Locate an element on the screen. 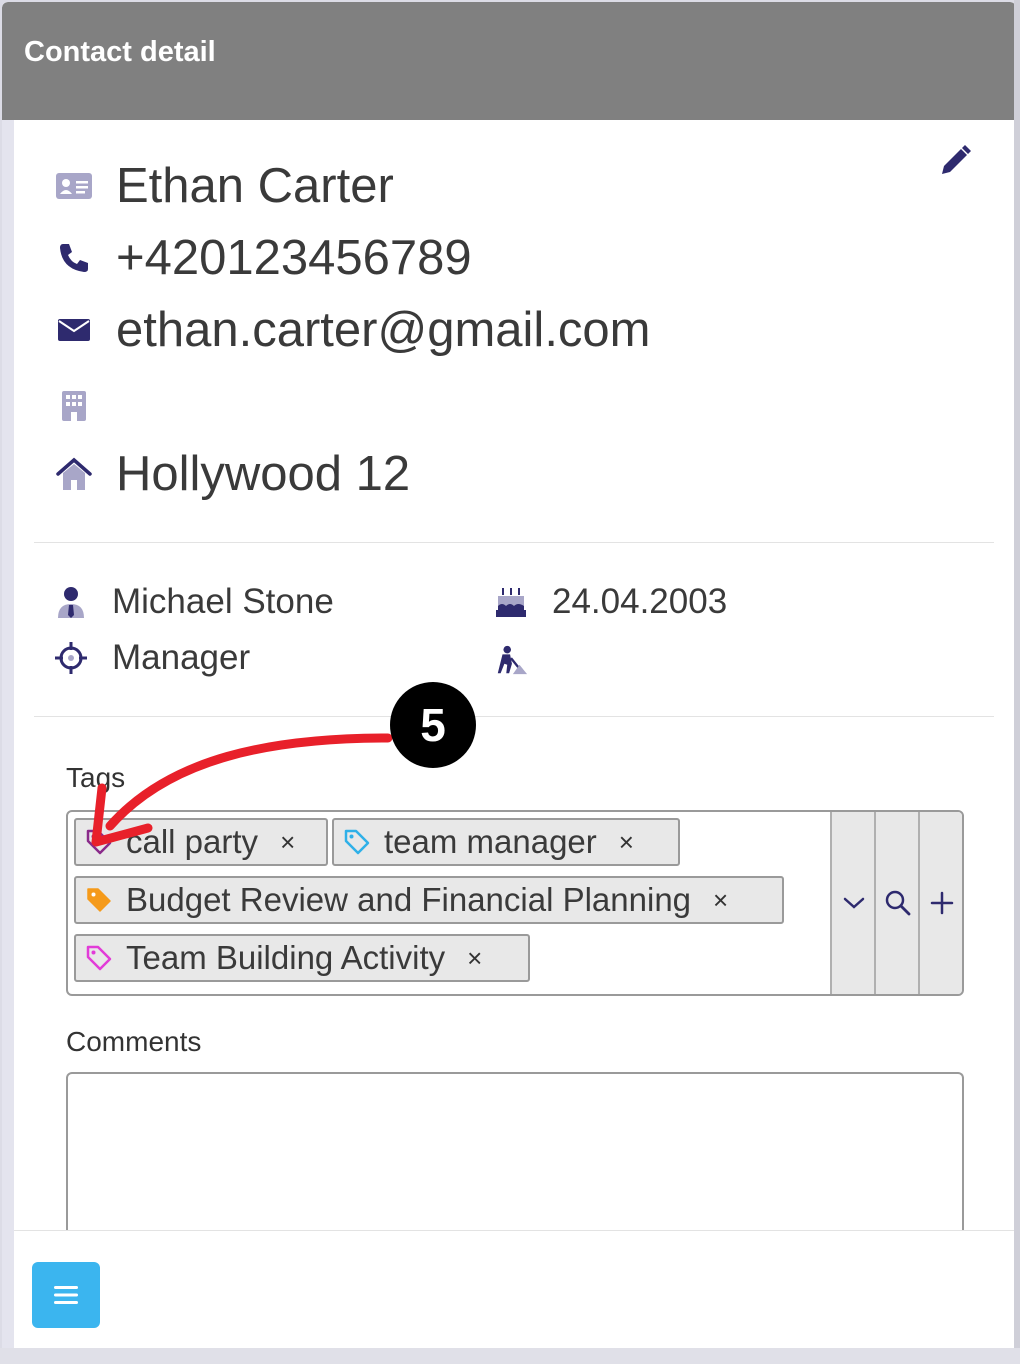  comments-label: Comments is located at coordinates (134, 1041).